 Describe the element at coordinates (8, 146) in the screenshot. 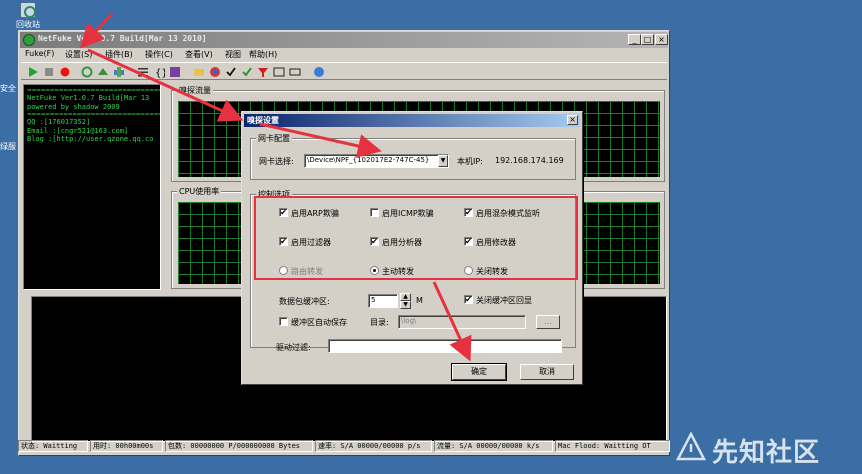

I see `desktop-label-green: 绿服` at that location.